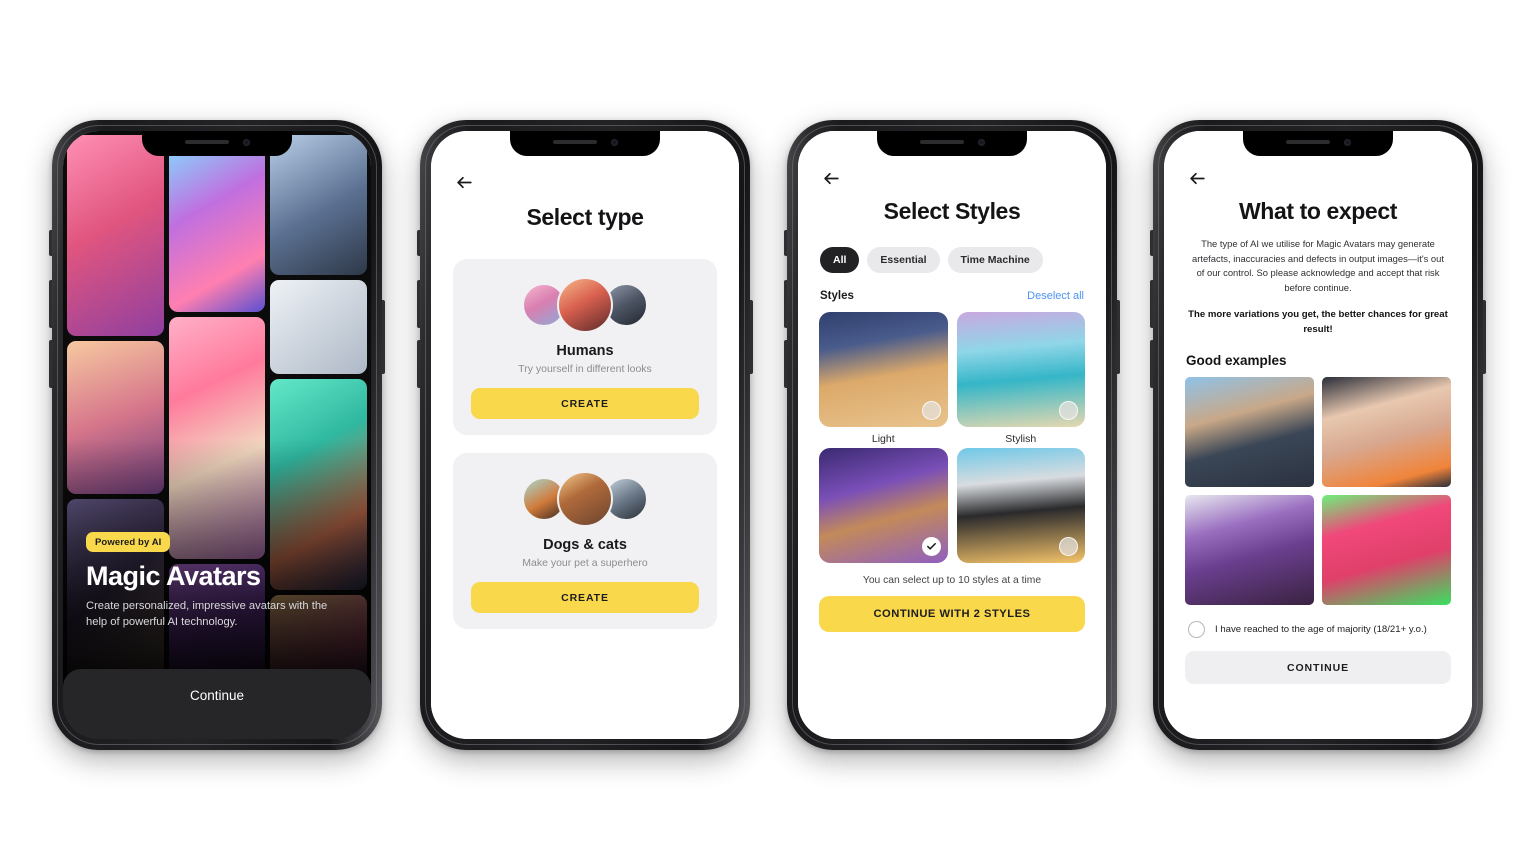 The width and height of the screenshot is (1536, 864). What do you see at coordinates (952, 580) in the screenshot?
I see `selection-hint: You can select up to 10 styles at a time` at bounding box center [952, 580].